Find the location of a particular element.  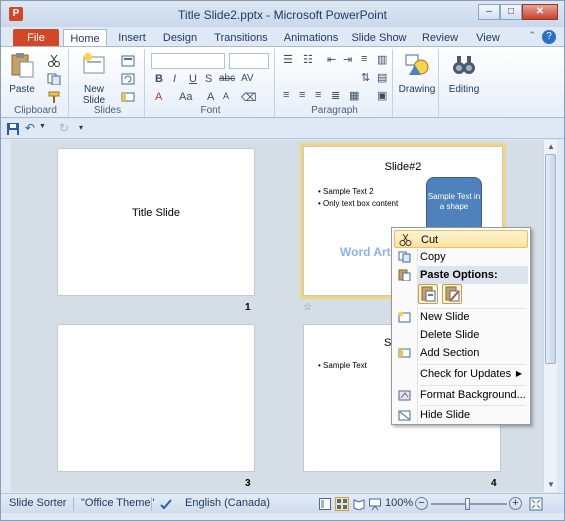

menu-item-new-slide: New Slide is located at coordinates (461, 317).